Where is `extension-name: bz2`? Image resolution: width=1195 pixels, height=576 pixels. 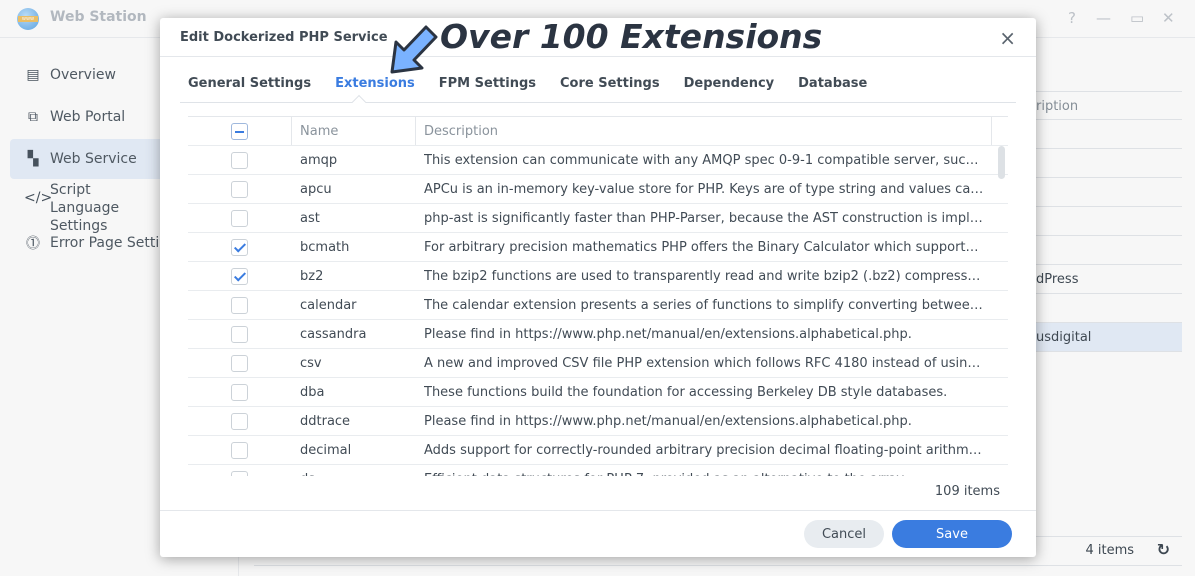
extension-name: bz2 is located at coordinates (312, 276).